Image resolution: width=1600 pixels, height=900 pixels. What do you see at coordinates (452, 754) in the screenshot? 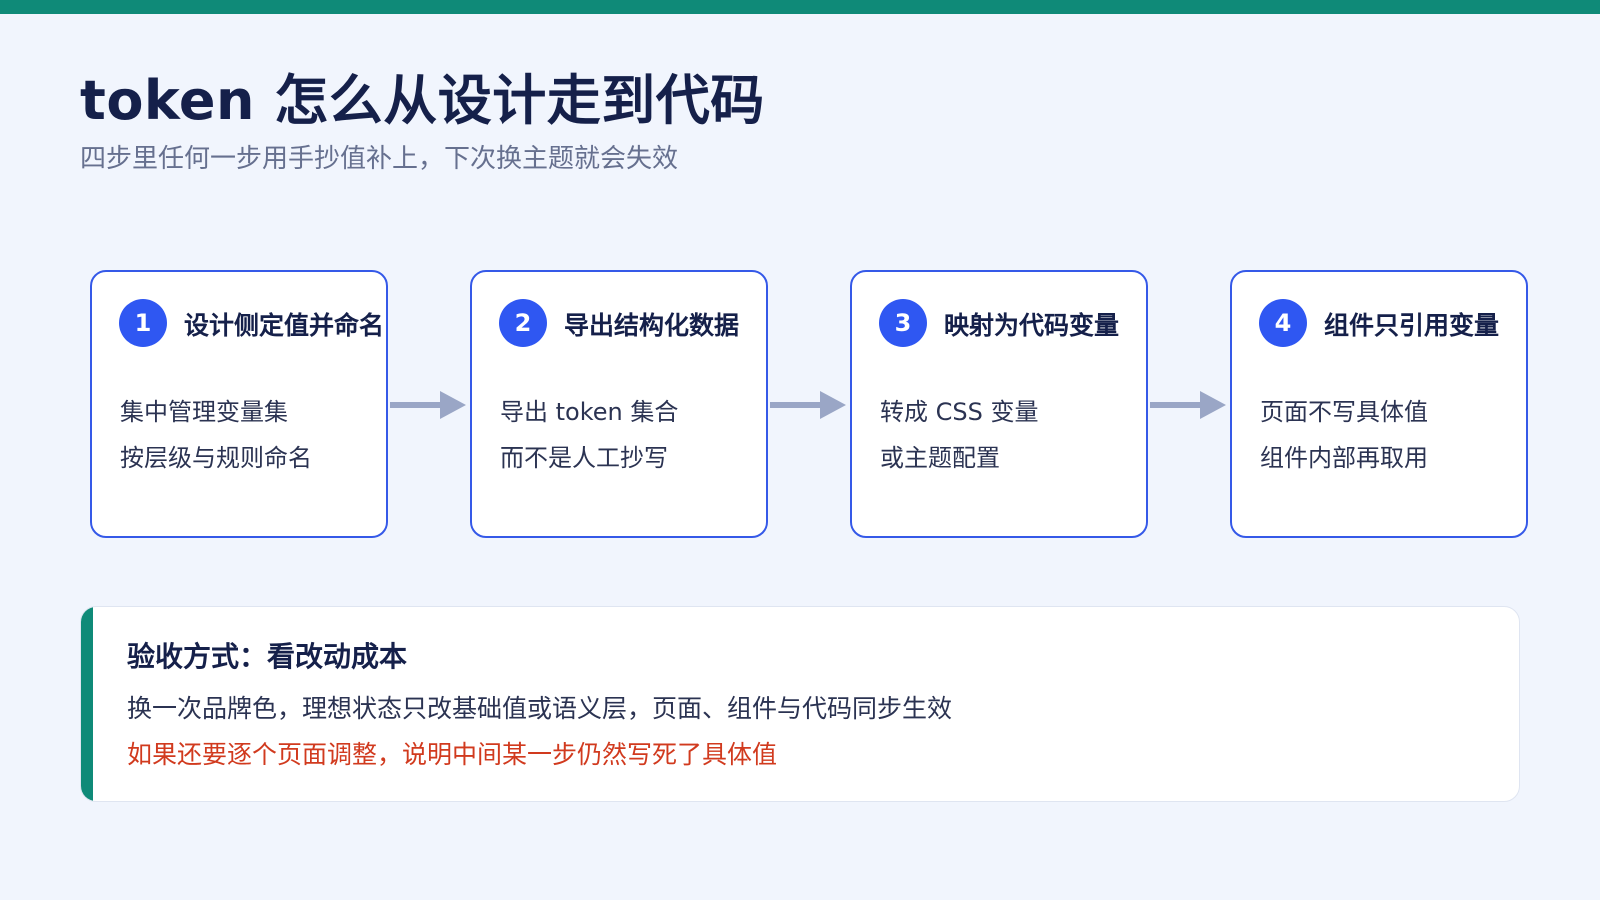
I see `note-warning: 如果还要逐个页面调整，说明中间某一步仍然写死了具体值` at bounding box center [452, 754].